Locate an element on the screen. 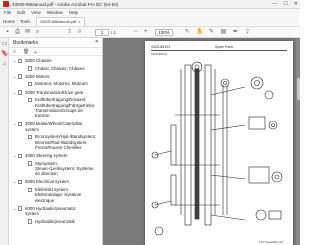 The height and width of the screenshot is (245, 320). menu-edit: Edit is located at coordinates (21, 12).